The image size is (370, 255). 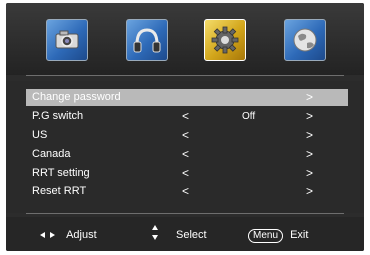 What do you see at coordinates (58, 116) in the screenshot?
I see `menu-item-label: P.G switch` at bounding box center [58, 116].